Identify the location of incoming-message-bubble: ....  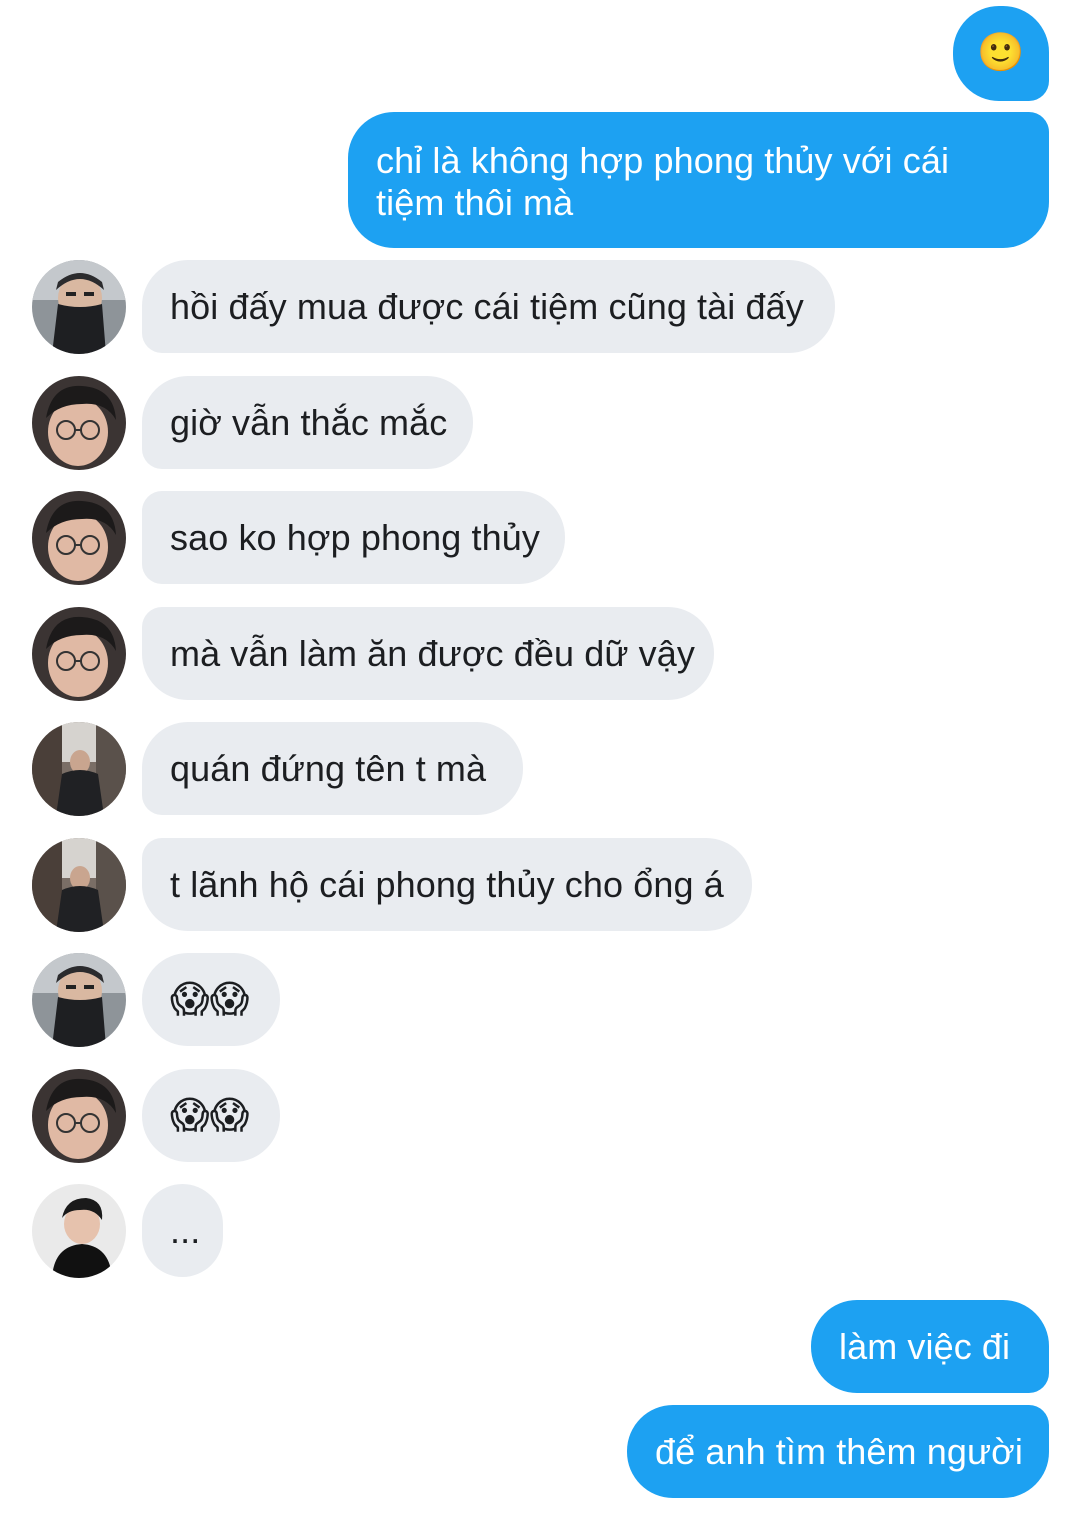
(182, 1230).